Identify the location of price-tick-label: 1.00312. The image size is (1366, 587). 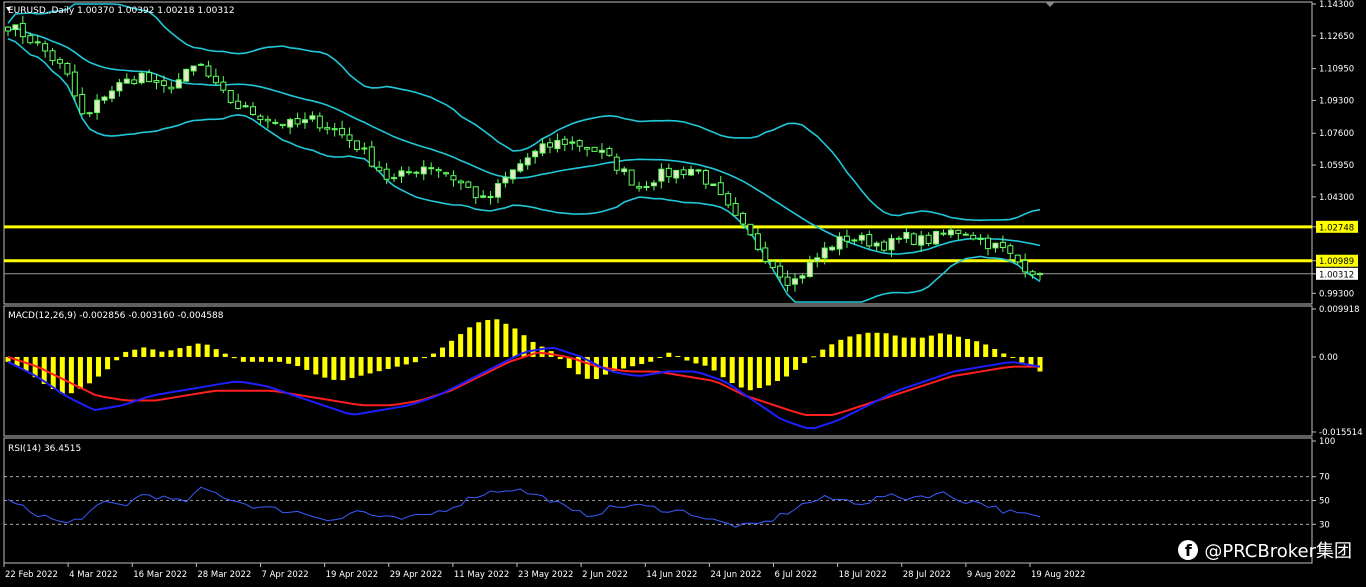
(1336, 275).